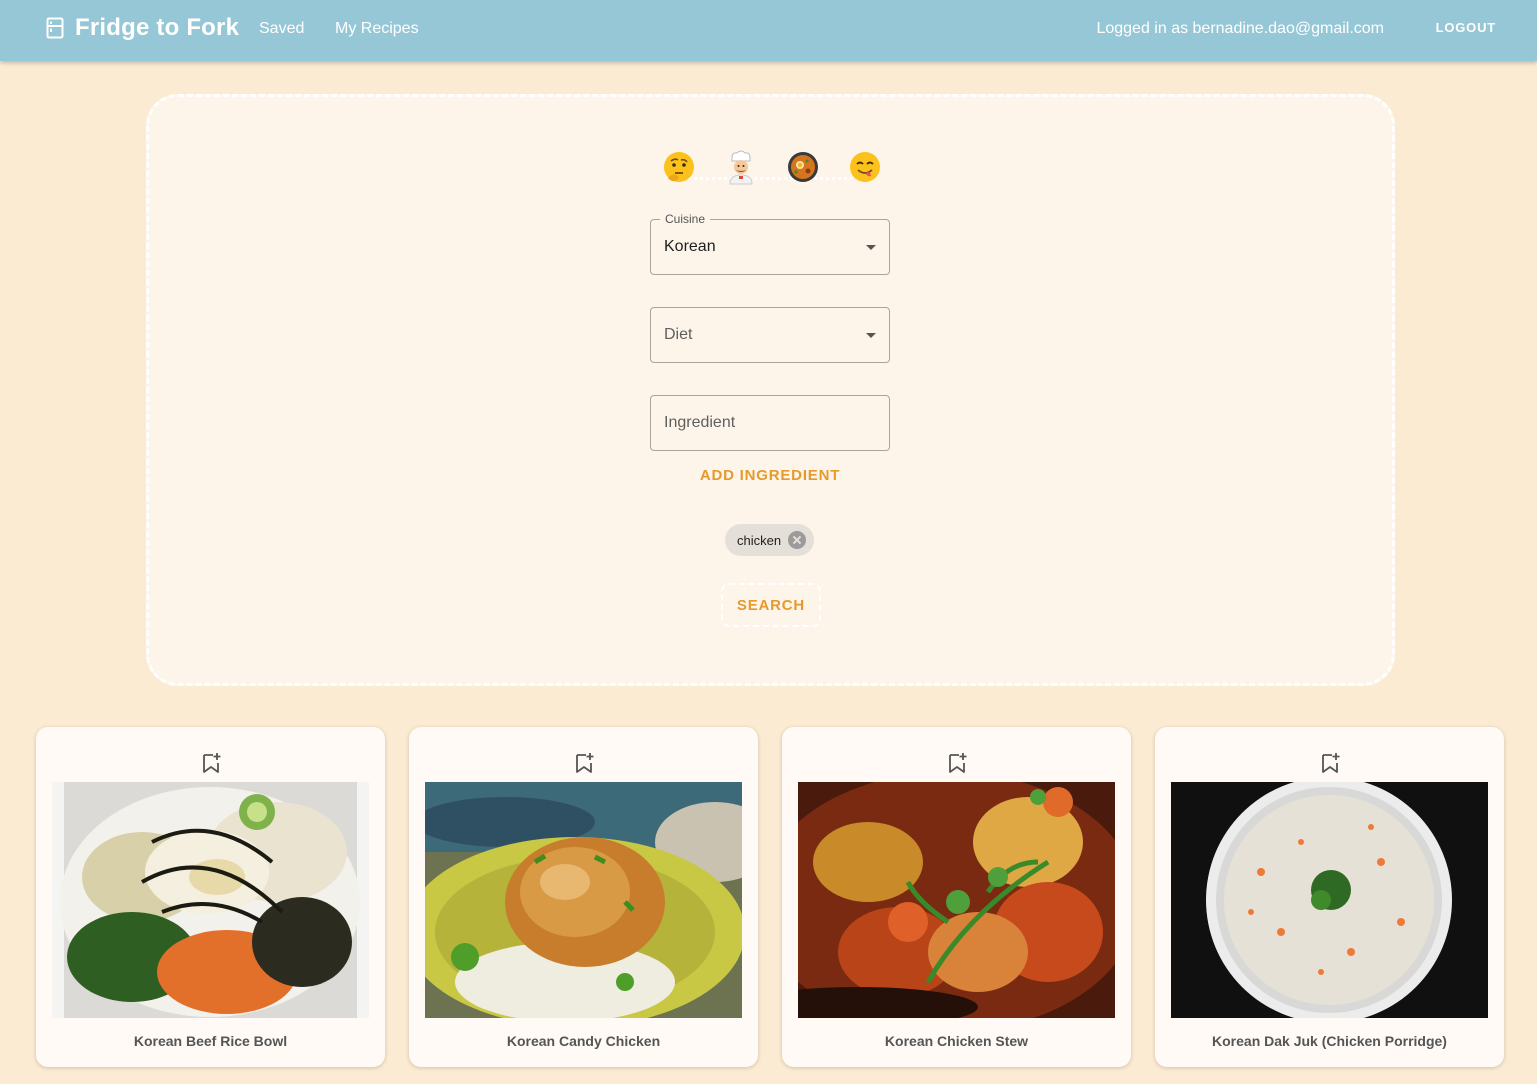 Image resolution: width=1537 pixels, height=1084 pixels. I want to click on candy-chicken-photo, so click(583, 900).